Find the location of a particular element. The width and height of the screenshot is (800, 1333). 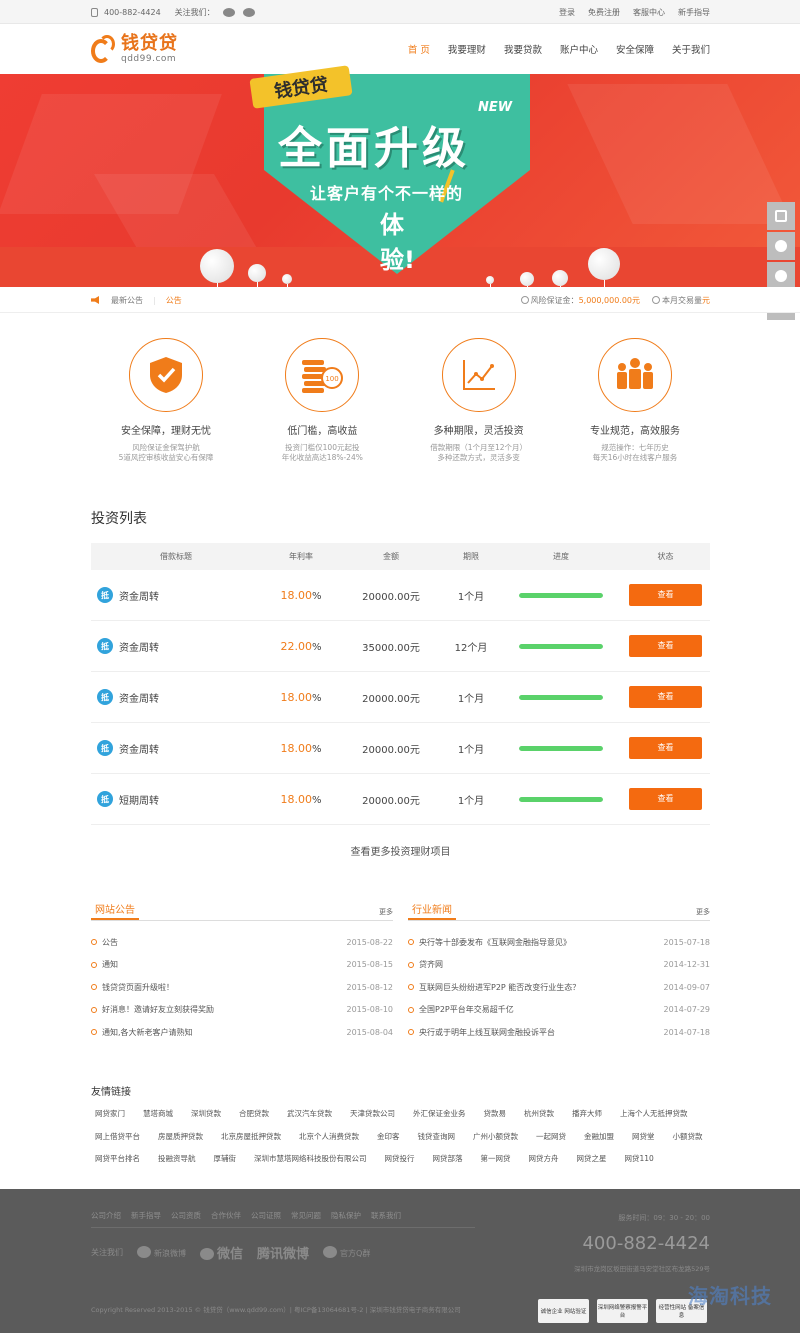

list-item: 贷齐网 2014-12-31 is located at coordinates (559, 965).